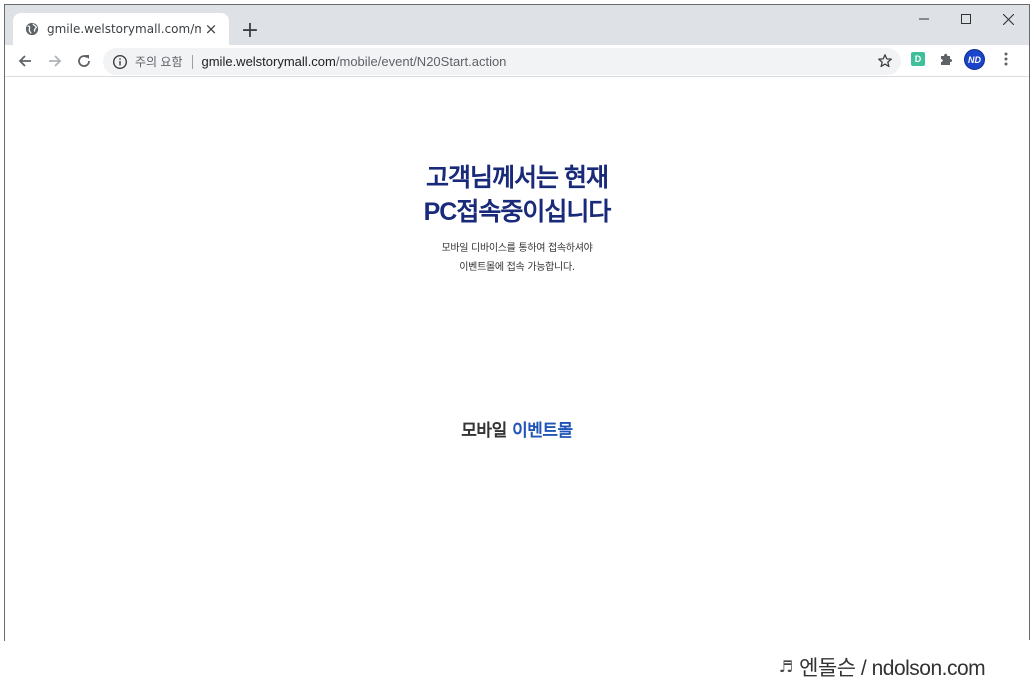 This screenshot has width=1034, height=693. I want to click on close-icon, so click(1007, 19).